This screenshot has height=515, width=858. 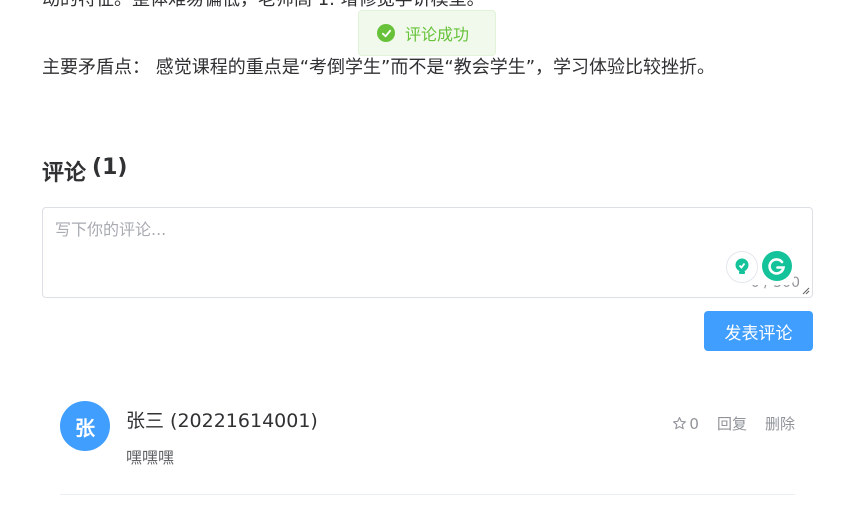 What do you see at coordinates (85, 426) in the screenshot?
I see `avatar: 张` at bounding box center [85, 426].